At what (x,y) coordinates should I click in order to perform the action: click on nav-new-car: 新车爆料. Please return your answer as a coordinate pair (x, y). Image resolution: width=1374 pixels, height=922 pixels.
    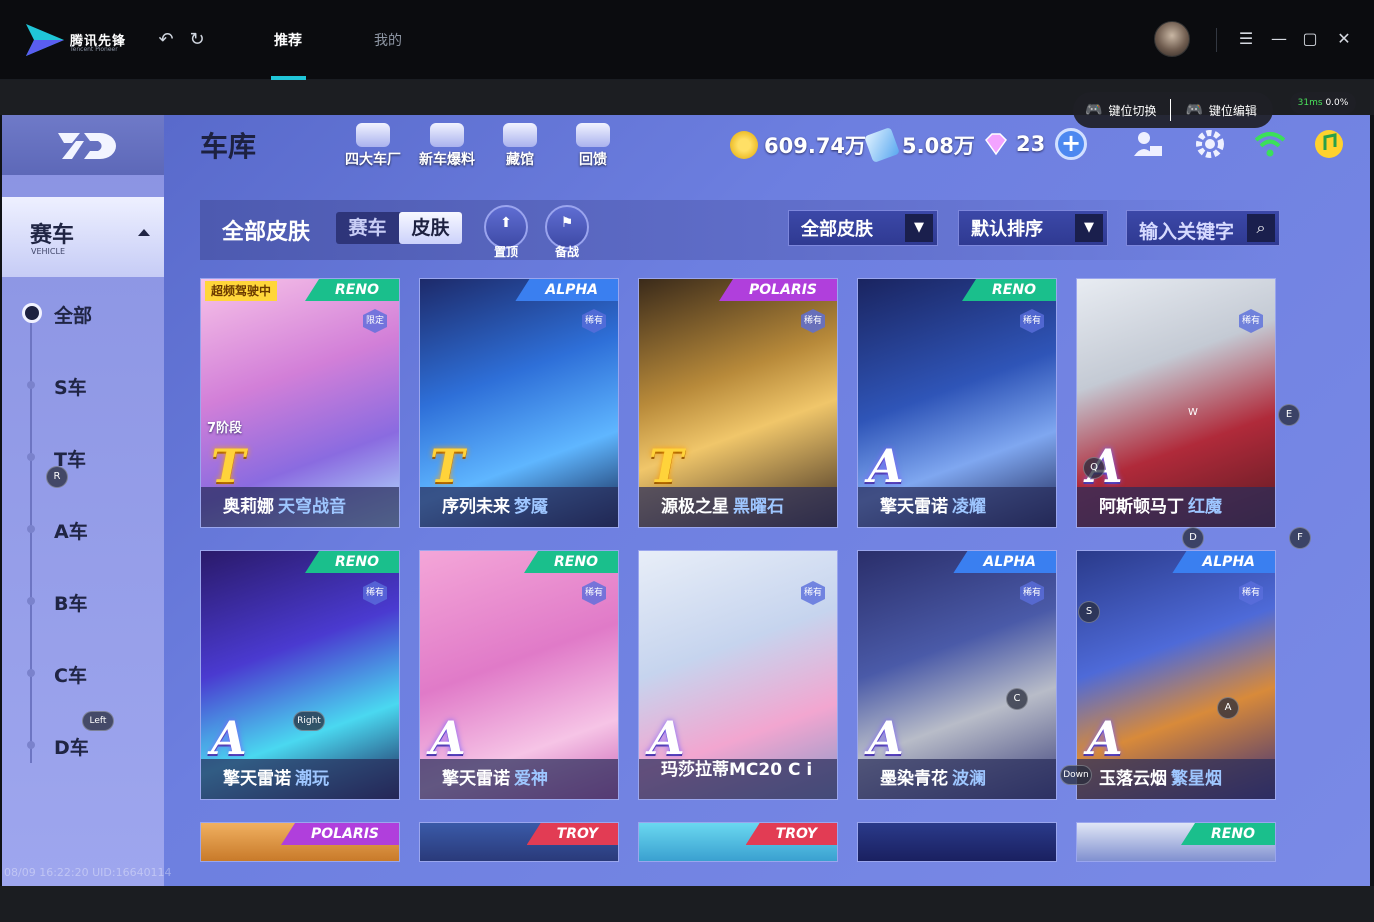
    Looking at the image, I should click on (447, 146).